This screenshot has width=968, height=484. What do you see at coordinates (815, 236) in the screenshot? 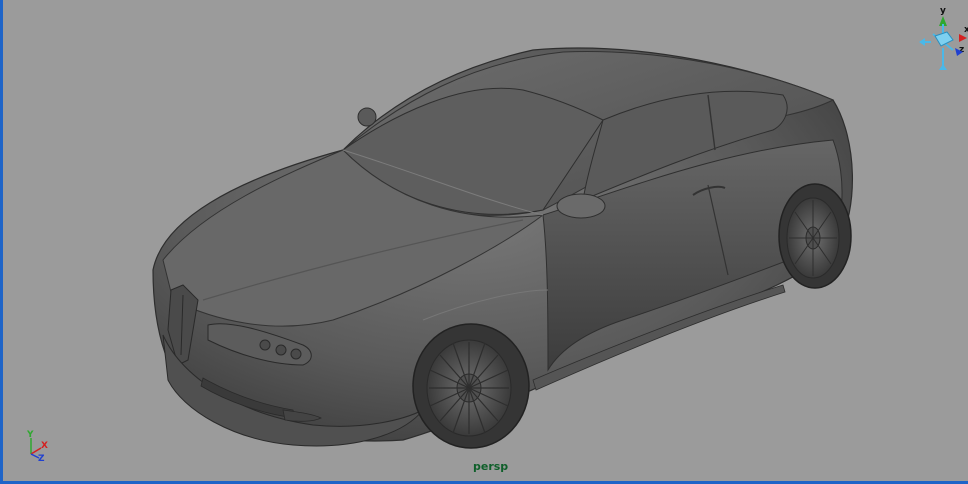
I see `rear-wheel` at bounding box center [815, 236].